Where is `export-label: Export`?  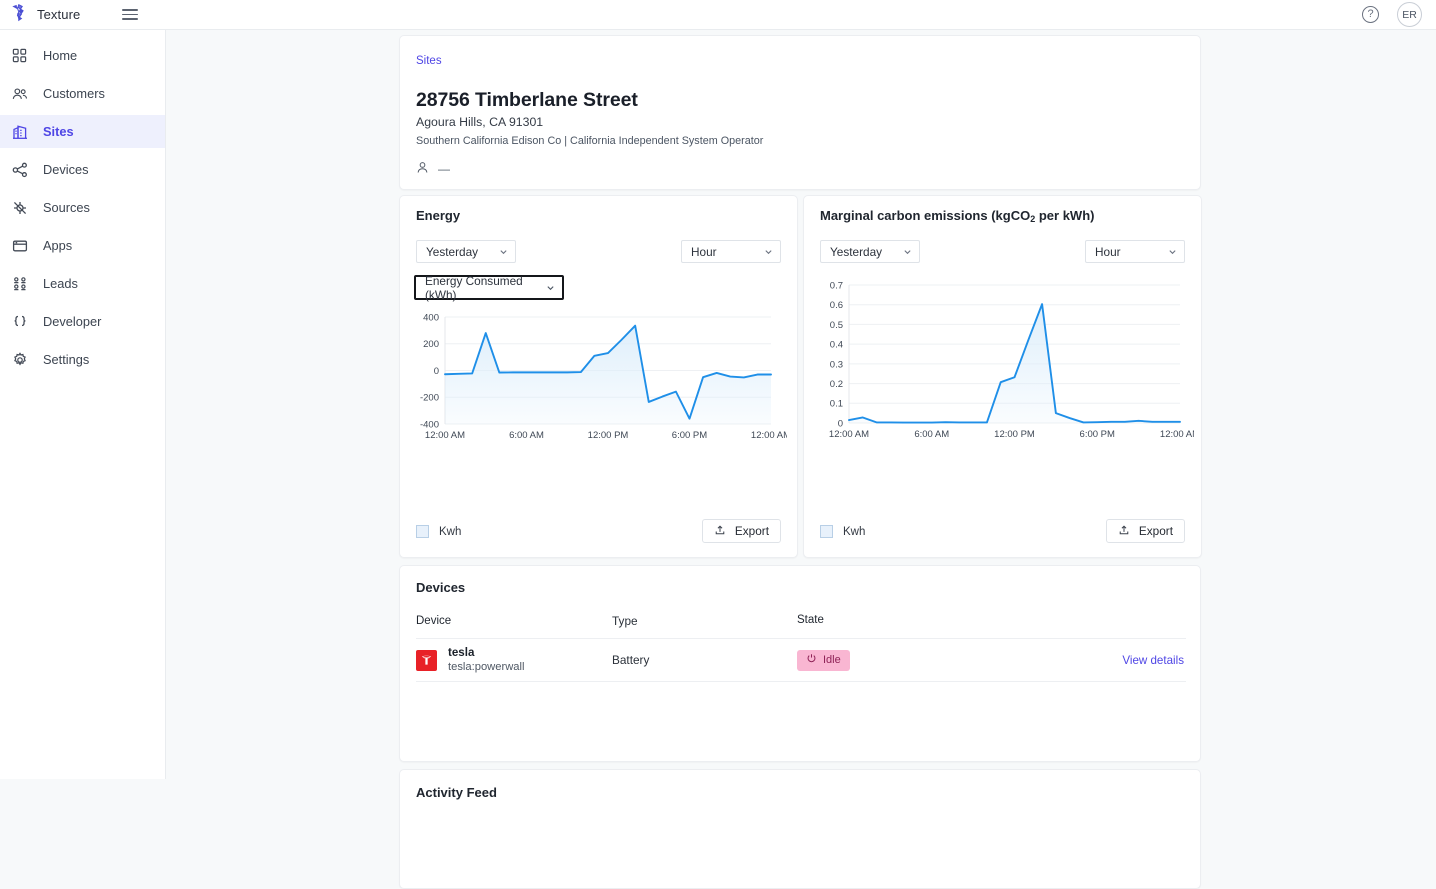
export-label: Export is located at coordinates (1155, 531).